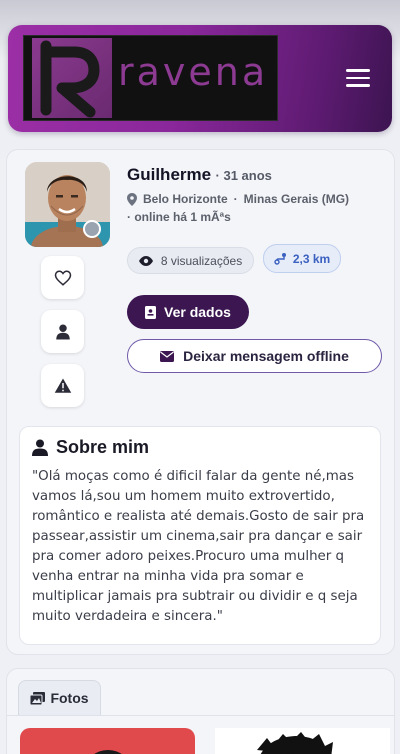 This screenshot has width=400, height=754. I want to click on profile-city: Belo Horizonte, so click(185, 199).